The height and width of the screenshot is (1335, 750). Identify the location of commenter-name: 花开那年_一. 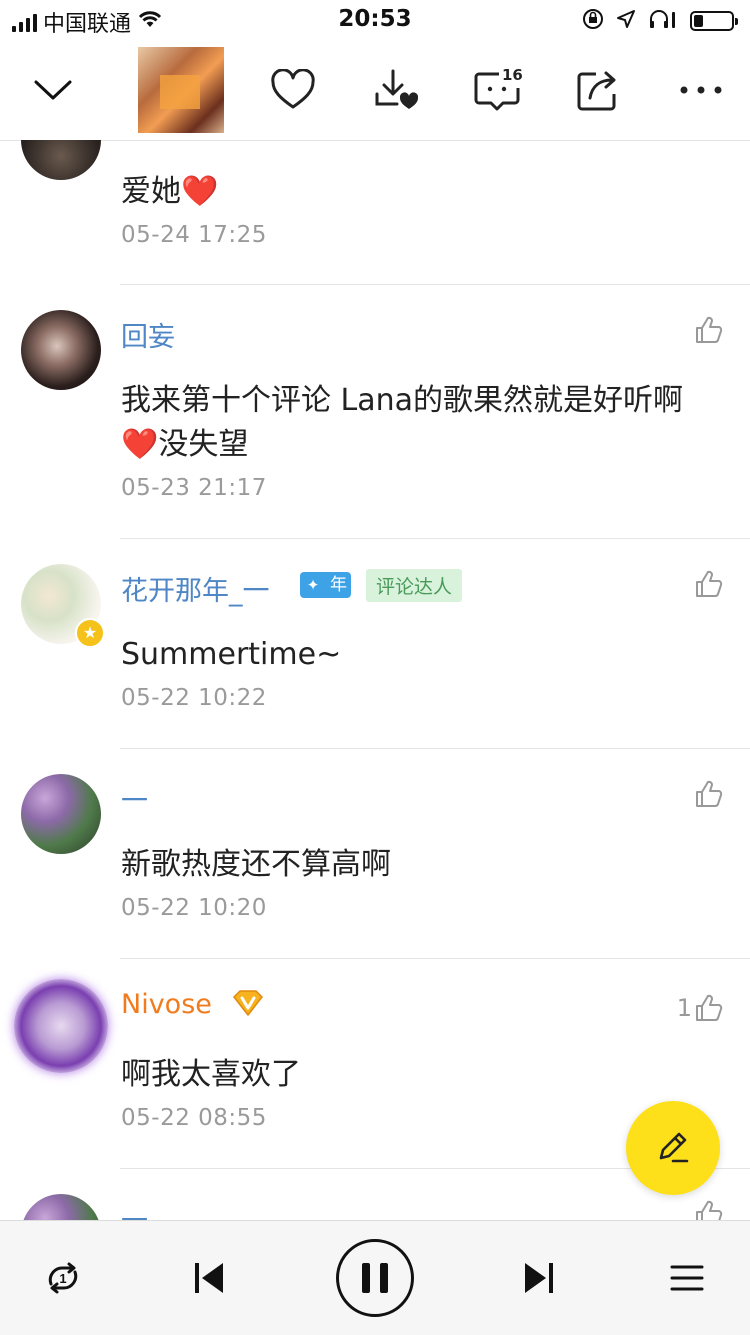
(195, 588).